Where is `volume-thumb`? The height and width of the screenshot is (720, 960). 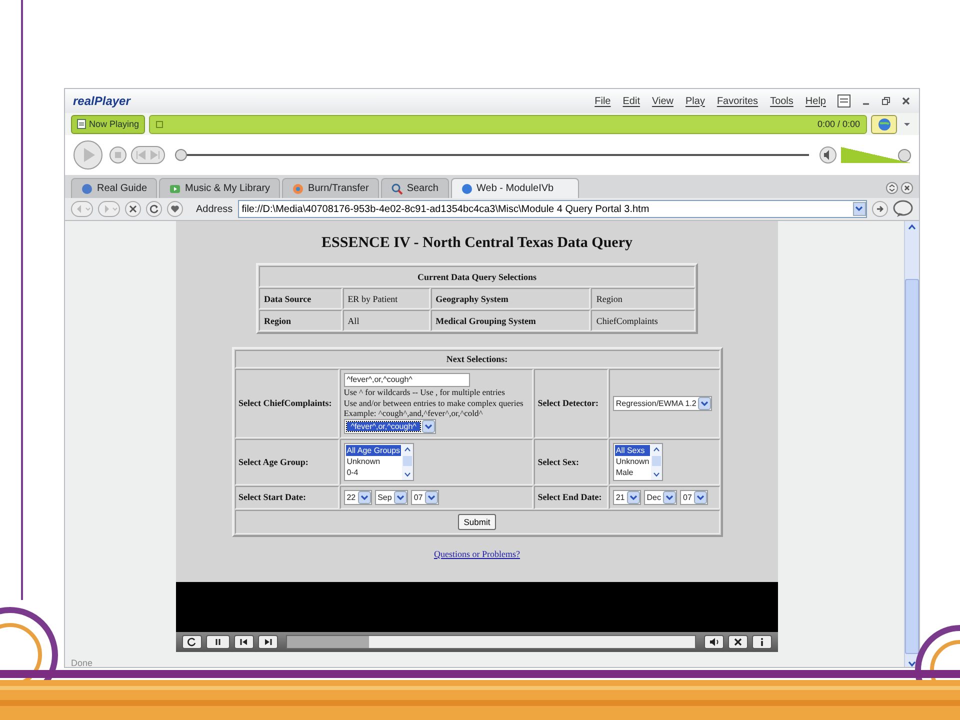 volume-thumb is located at coordinates (904, 155).